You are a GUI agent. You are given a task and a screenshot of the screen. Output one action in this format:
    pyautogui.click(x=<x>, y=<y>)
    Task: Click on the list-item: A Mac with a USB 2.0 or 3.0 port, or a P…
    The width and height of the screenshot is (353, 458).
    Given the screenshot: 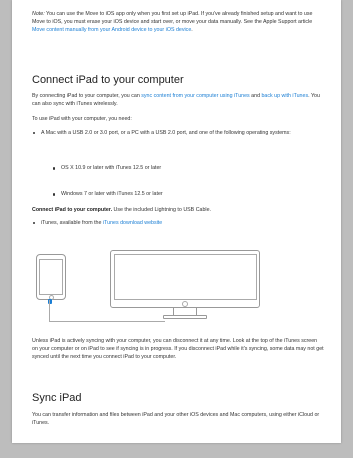 What is the action you would take?
    pyautogui.click(x=171, y=133)
    